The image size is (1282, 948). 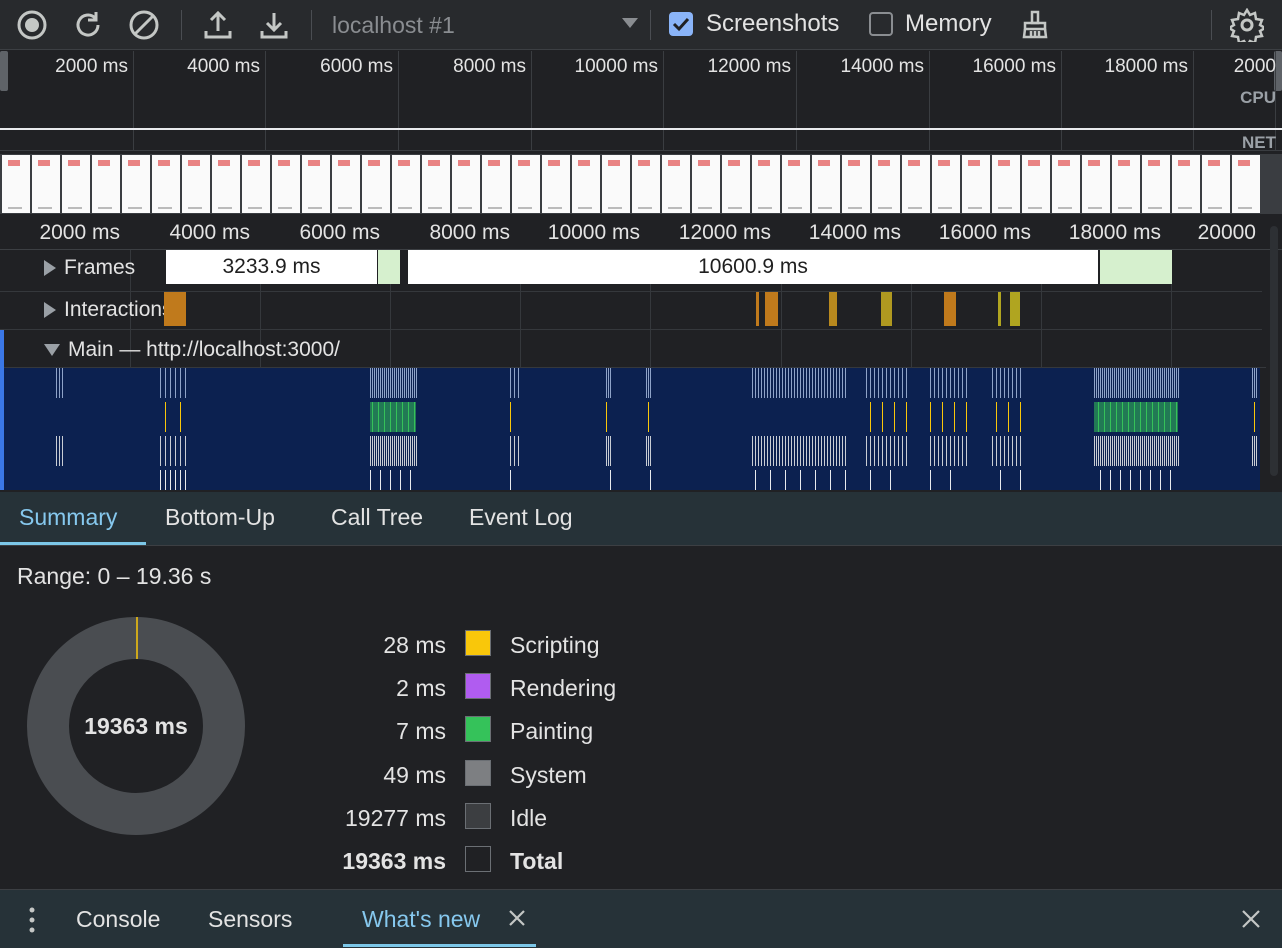 I want to click on interaction-event, so click(x=999, y=309).